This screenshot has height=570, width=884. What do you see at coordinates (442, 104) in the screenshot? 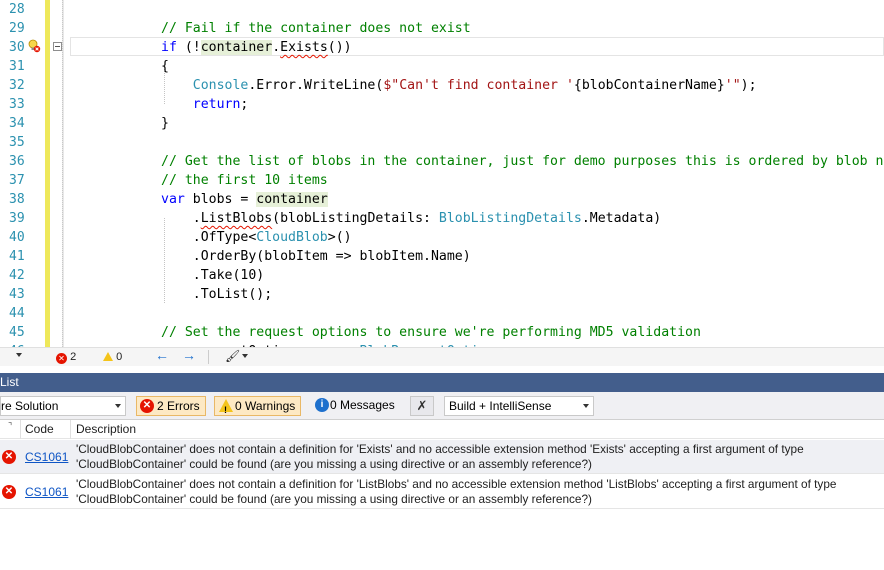
I see `code-line: 33 return;` at bounding box center [442, 104].